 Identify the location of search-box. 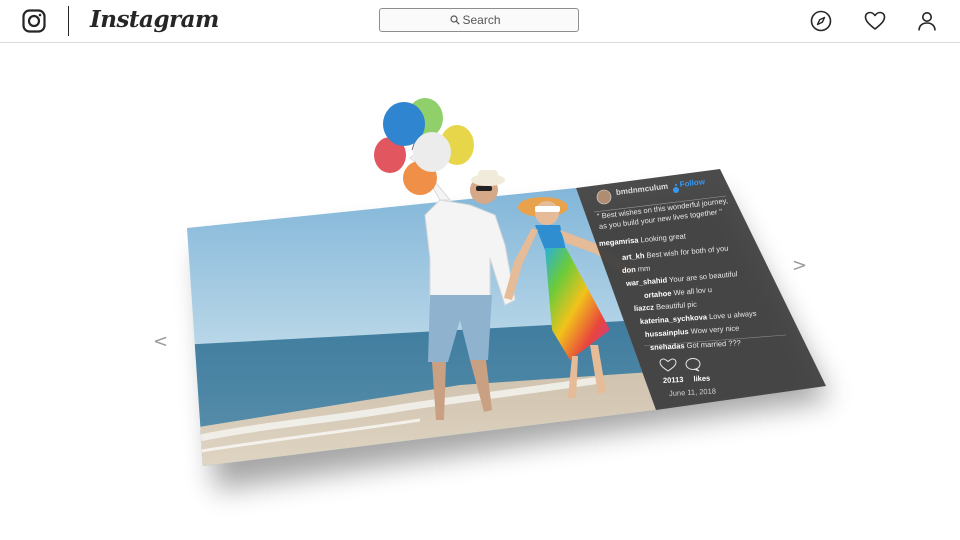
(479, 20).